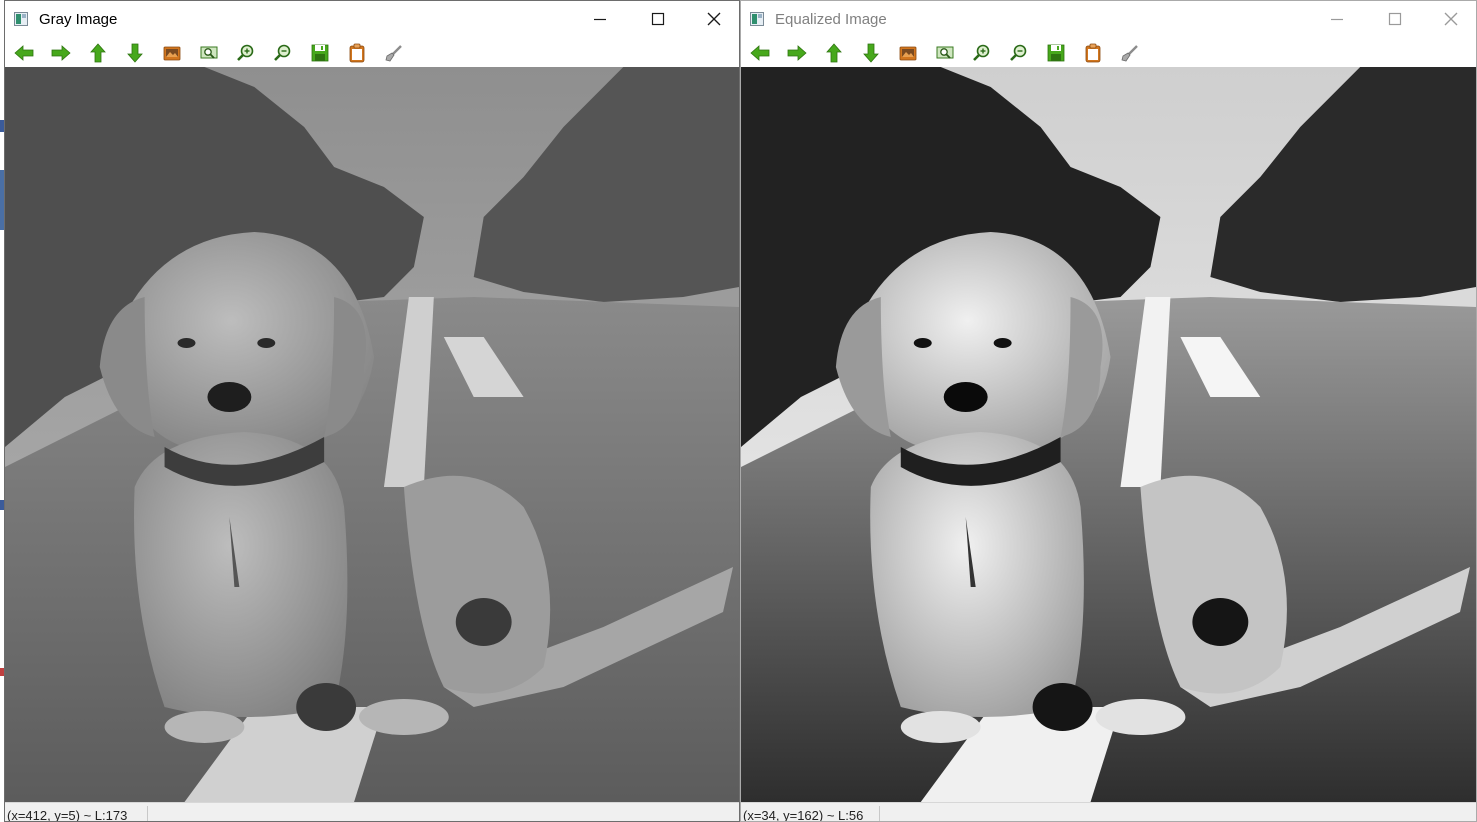  I want to click on window-title: Equalized Image, so click(831, 19).